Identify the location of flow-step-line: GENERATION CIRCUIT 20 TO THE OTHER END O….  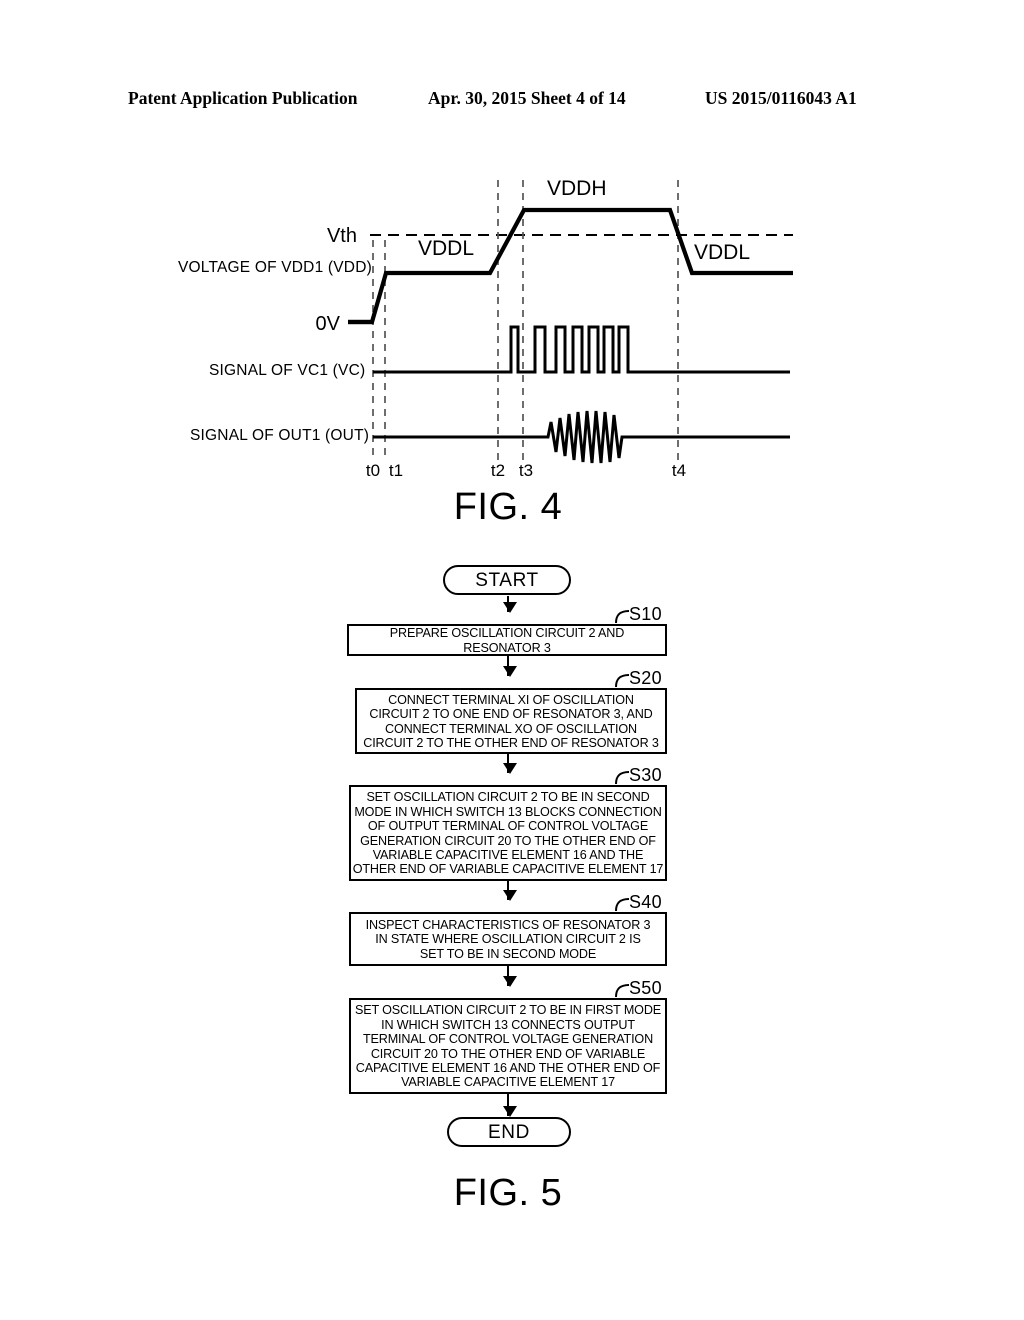
(508, 840).